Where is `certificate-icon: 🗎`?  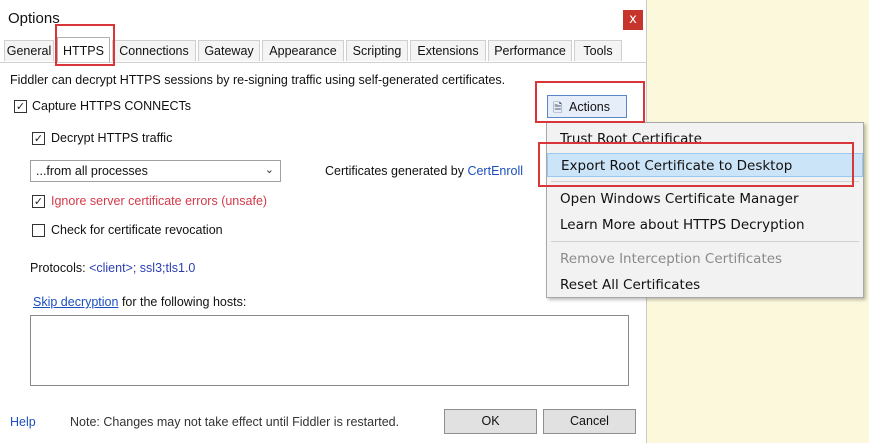 certificate-icon: 🗎 is located at coordinates (558, 108).